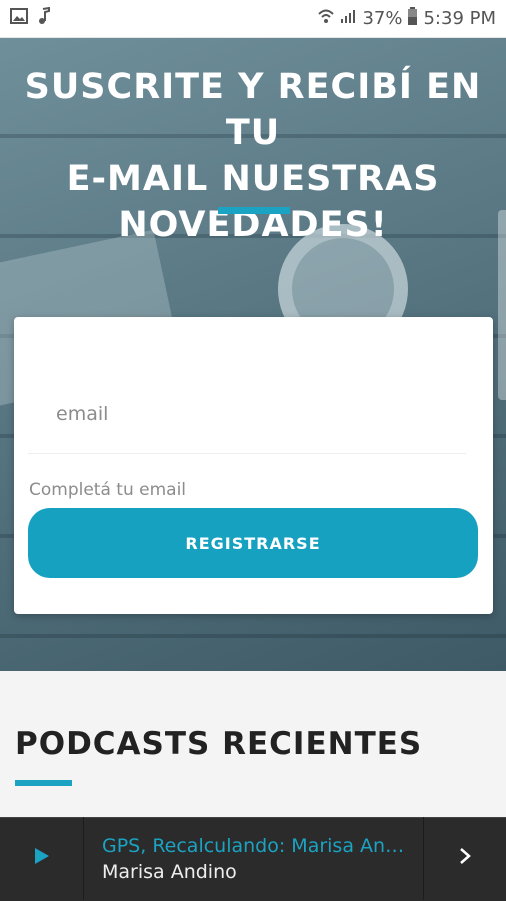 The image size is (506, 901). What do you see at coordinates (254, 210) in the screenshot?
I see `hero-title-underline` at bounding box center [254, 210].